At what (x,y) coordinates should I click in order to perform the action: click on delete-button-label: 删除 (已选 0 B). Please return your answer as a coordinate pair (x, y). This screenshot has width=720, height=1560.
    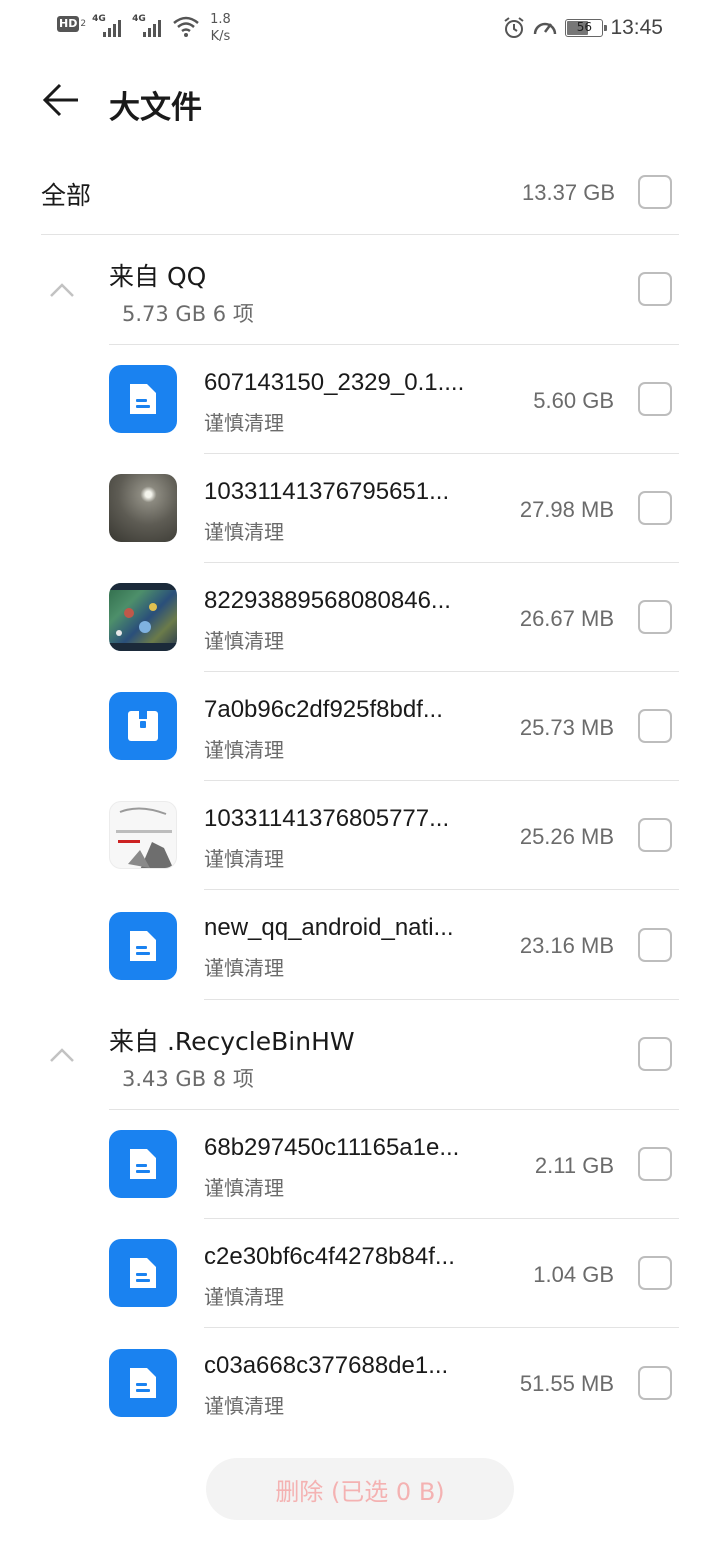
    Looking at the image, I should click on (360, 1491).